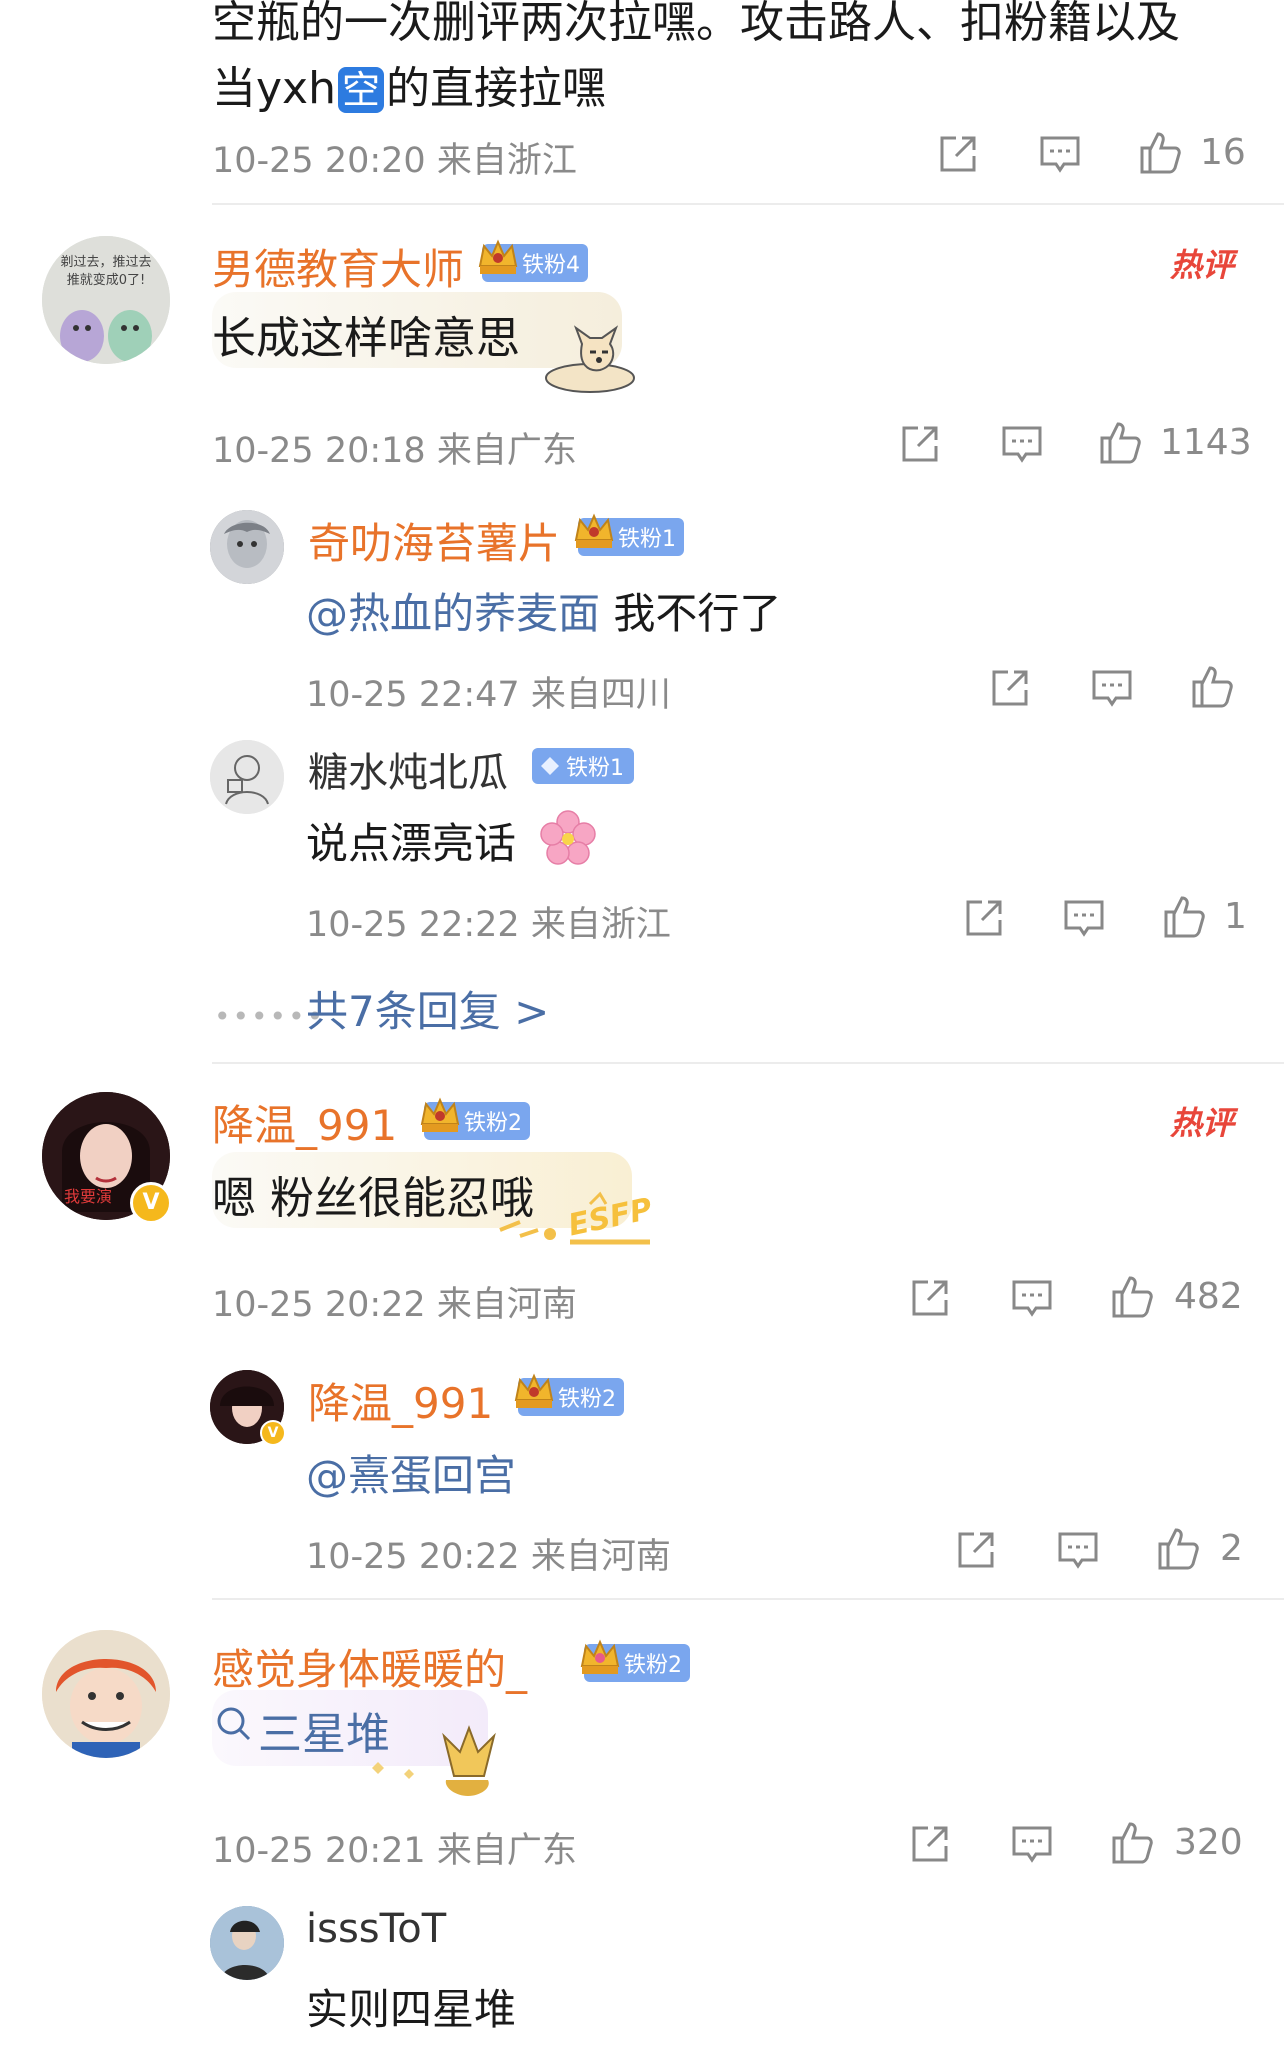 Image resolution: width=1284 pixels, height=2059 pixels. What do you see at coordinates (411, 2009) in the screenshot?
I see `reply-text: 实则四星堆` at bounding box center [411, 2009].